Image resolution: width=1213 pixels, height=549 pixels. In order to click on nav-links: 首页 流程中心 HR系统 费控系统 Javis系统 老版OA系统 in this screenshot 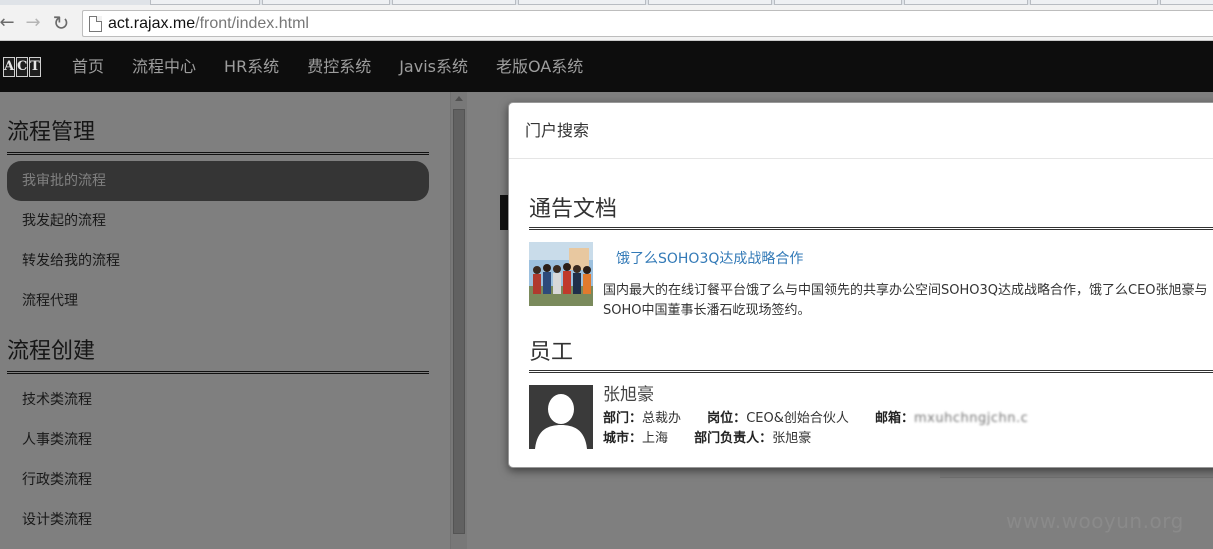, I will do `click(327, 66)`.